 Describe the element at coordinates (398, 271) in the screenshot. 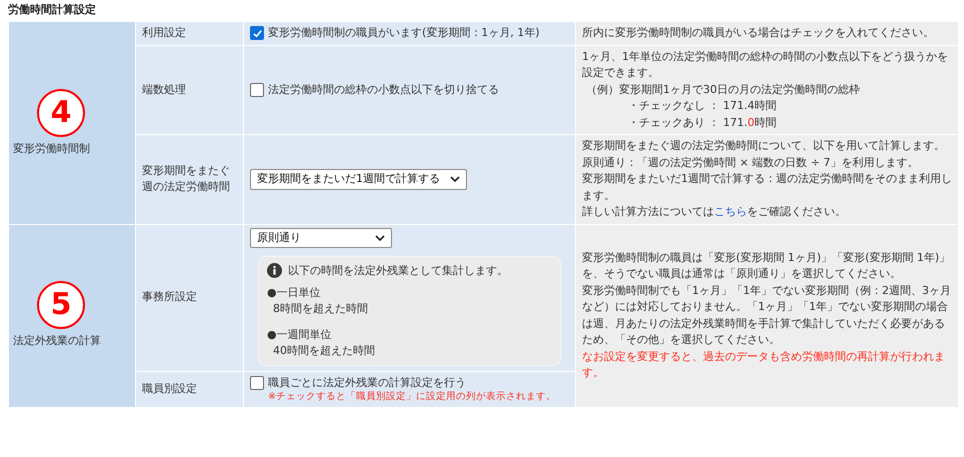

I see `info-heading: 以下の時間を法定外残業として集計します。` at that location.